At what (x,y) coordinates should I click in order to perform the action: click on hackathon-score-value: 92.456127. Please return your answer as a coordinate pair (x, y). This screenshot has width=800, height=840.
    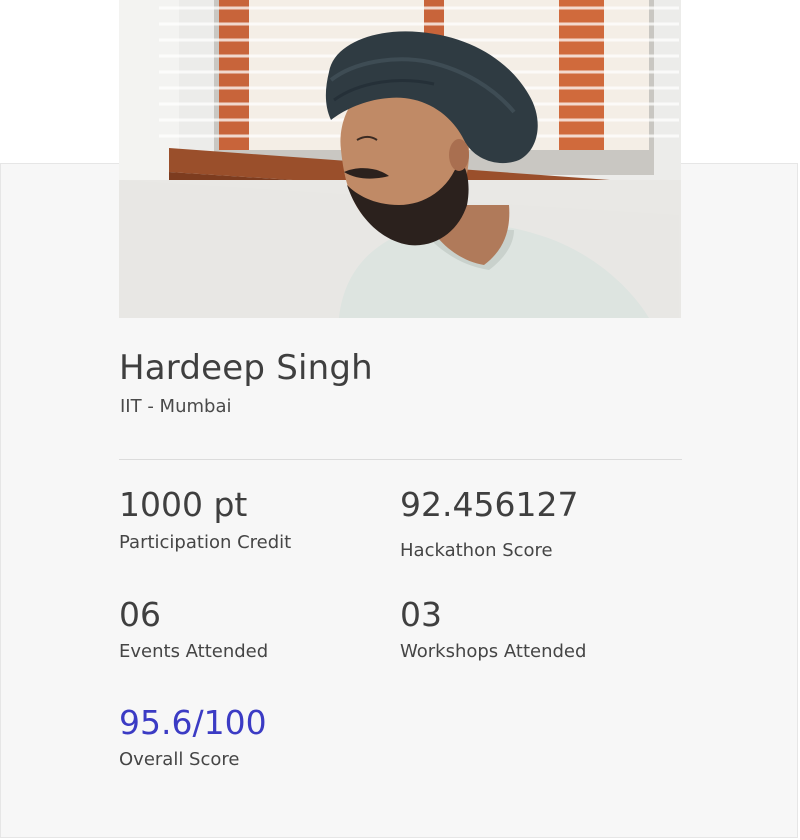
    Looking at the image, I should click on (489, 504).